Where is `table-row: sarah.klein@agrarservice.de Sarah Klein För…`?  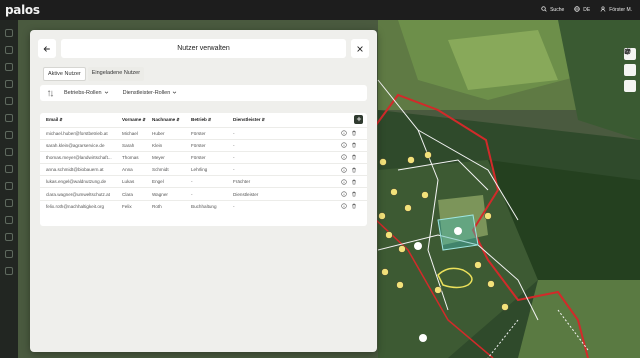 table-row: sarah.klein@agrarservice.de Sarah Klein För… is located at coordinates (203, 145).